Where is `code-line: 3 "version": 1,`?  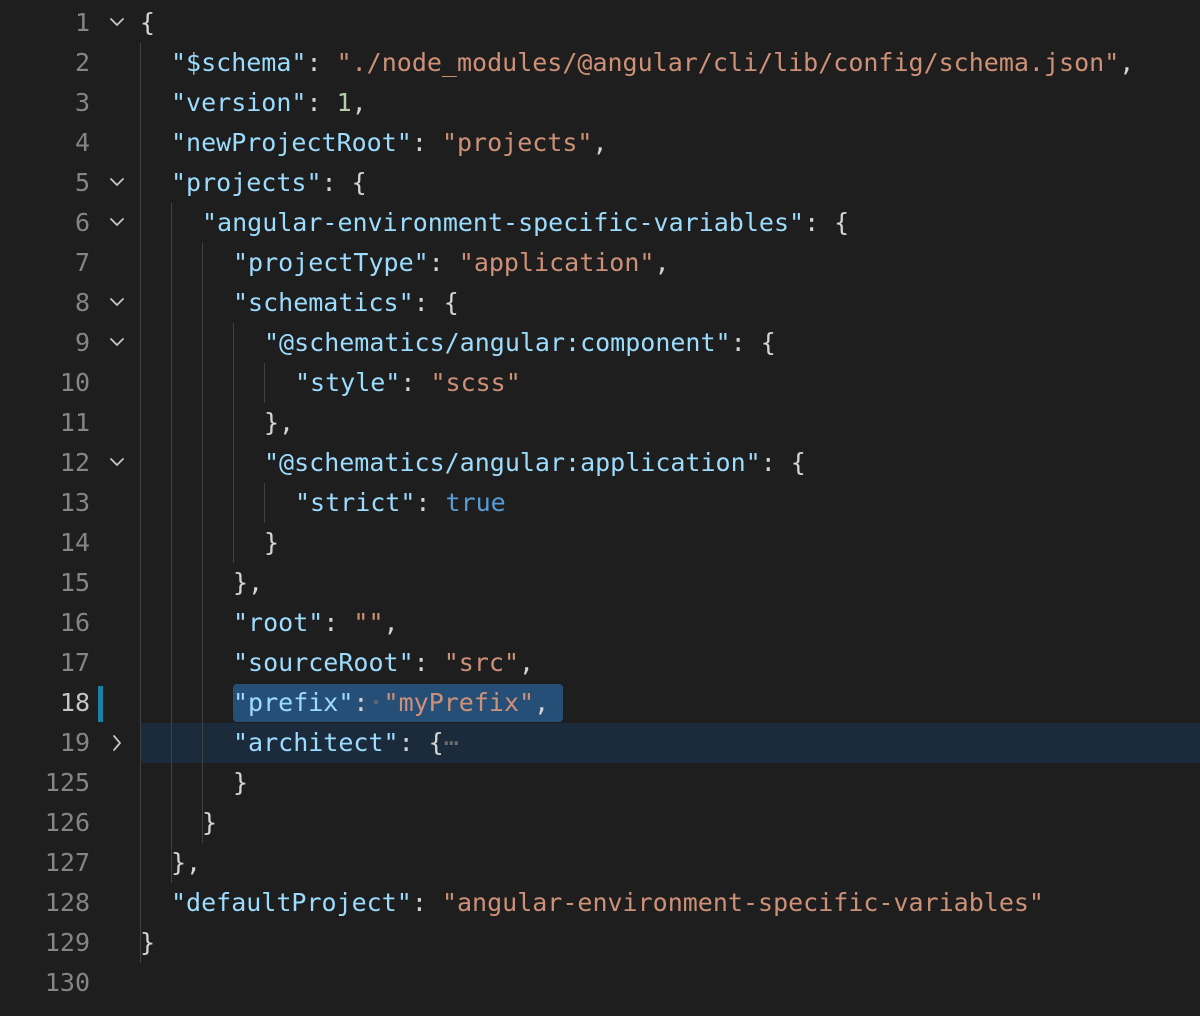 code-line: 3 "version": 1, is located at coordinates (600, 103).